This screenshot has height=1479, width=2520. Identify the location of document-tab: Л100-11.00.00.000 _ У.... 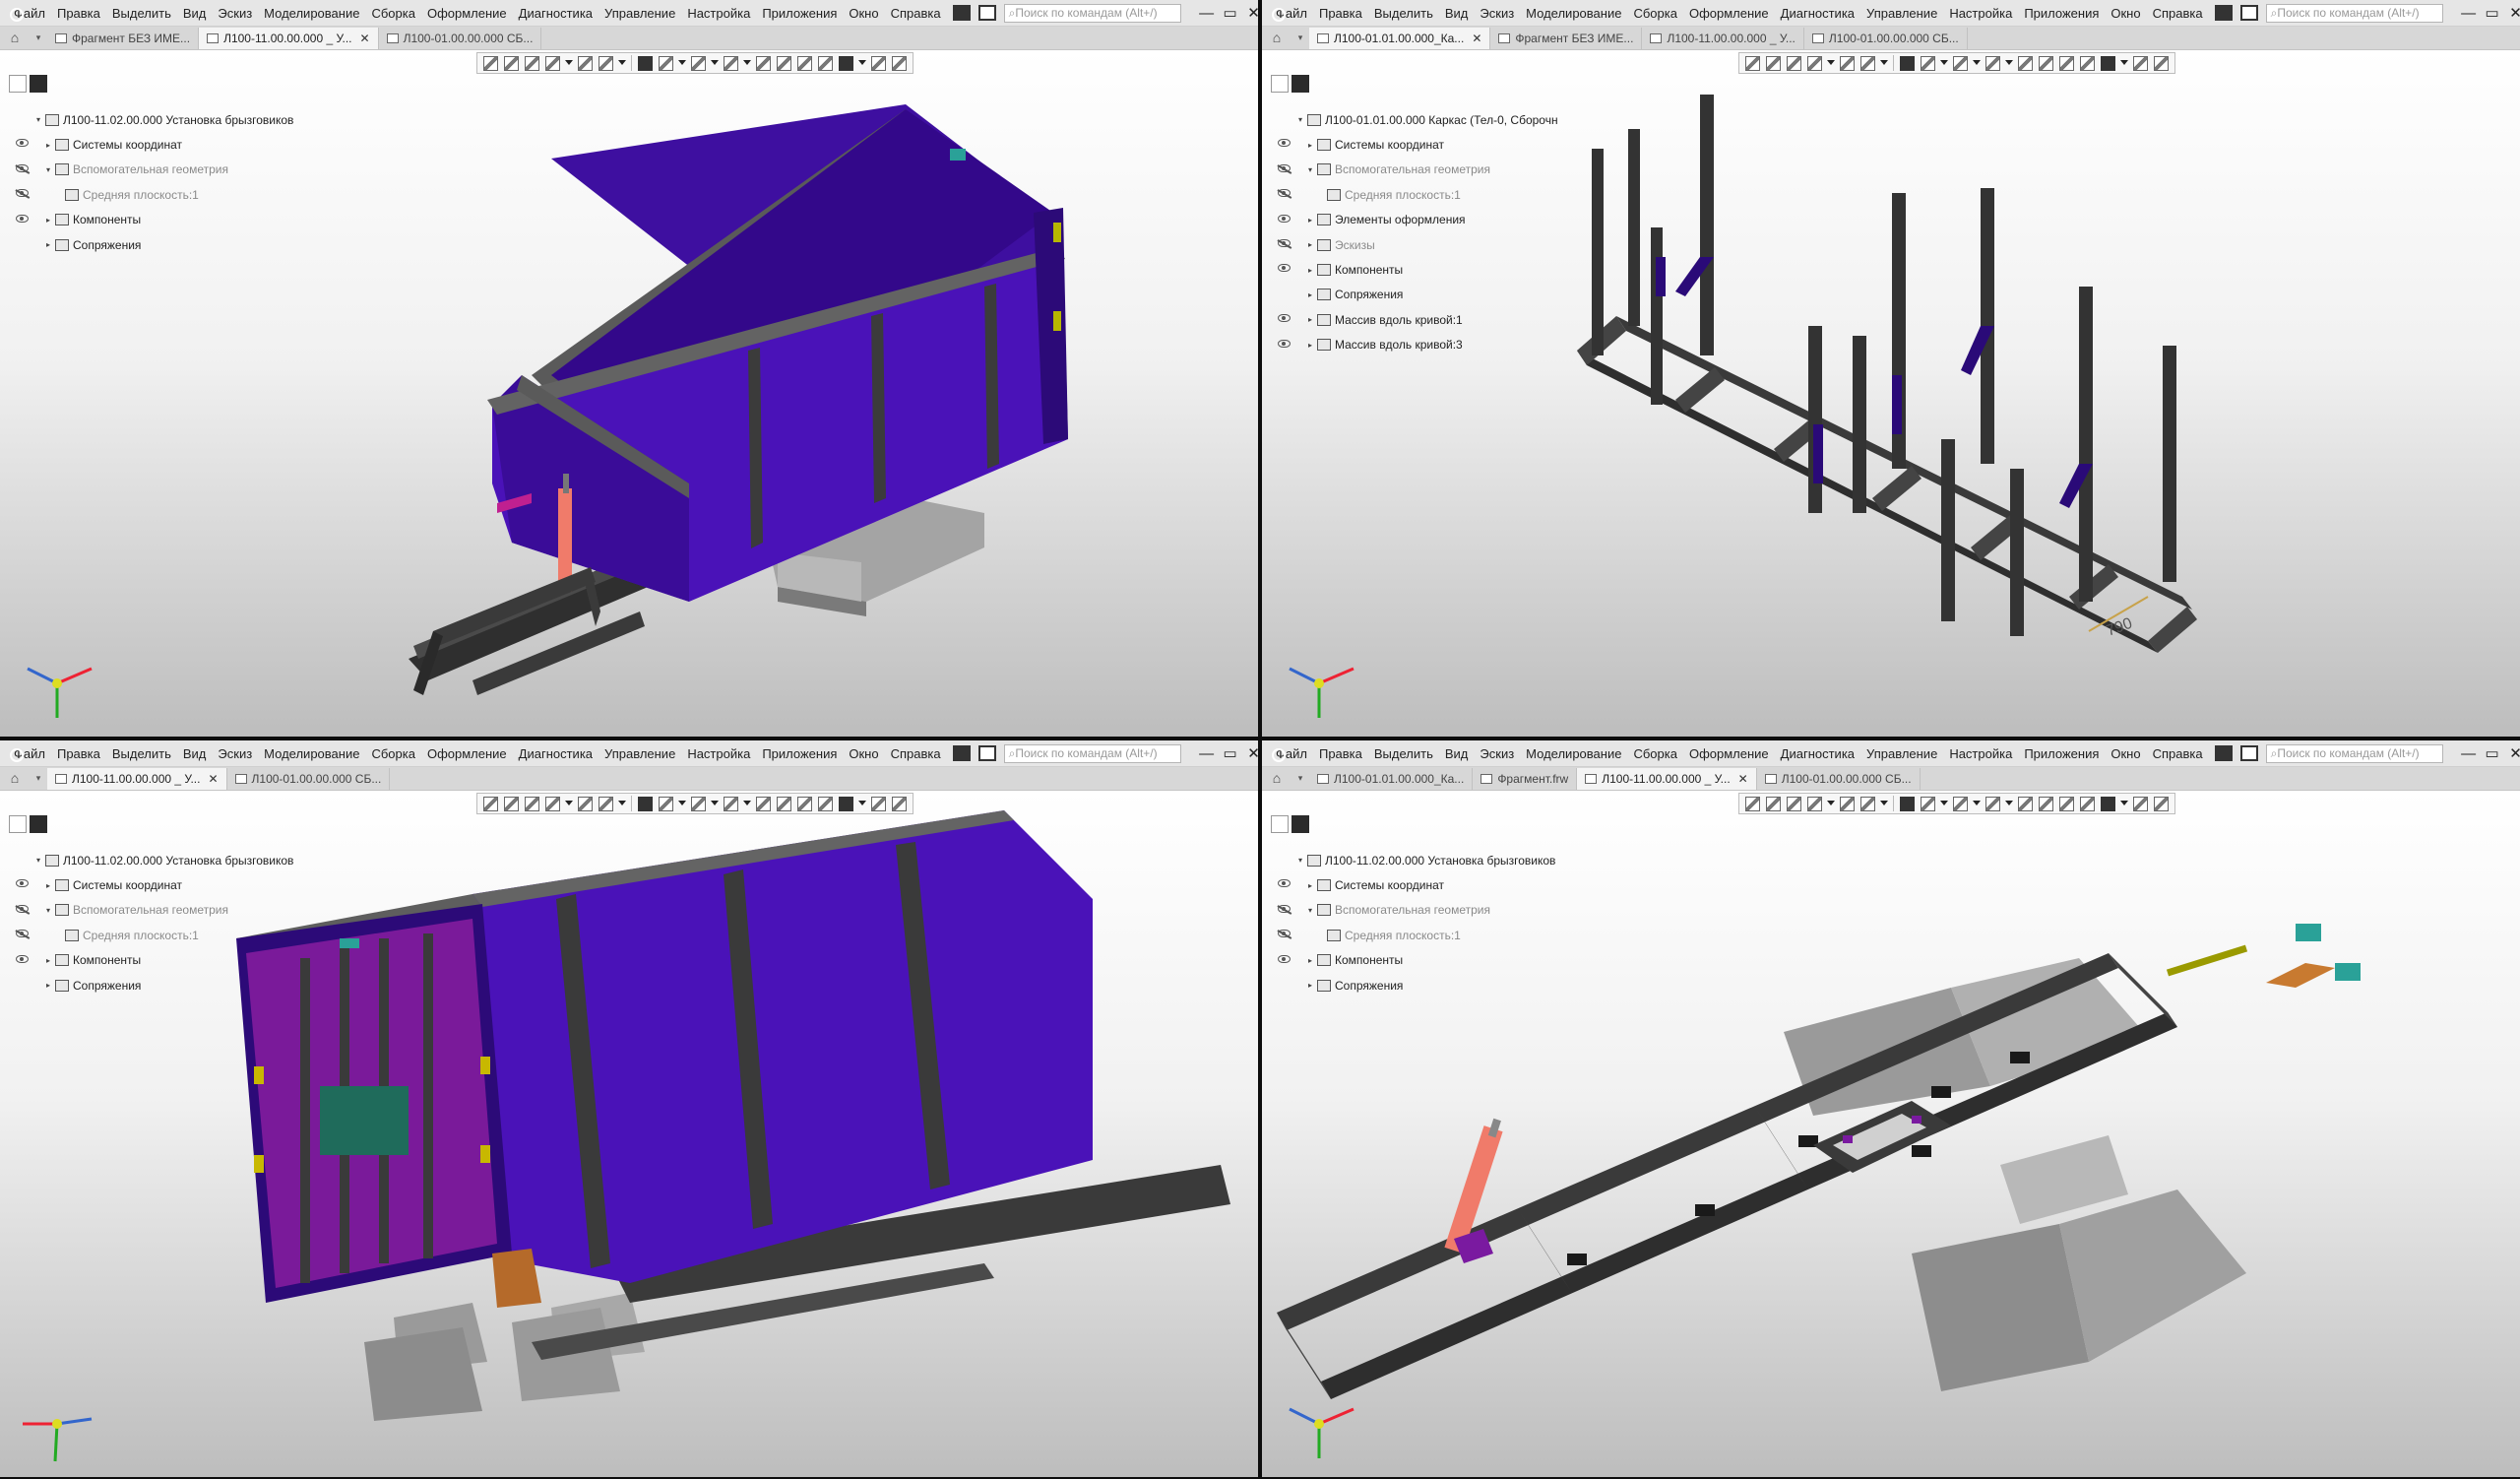
(1723, 39).